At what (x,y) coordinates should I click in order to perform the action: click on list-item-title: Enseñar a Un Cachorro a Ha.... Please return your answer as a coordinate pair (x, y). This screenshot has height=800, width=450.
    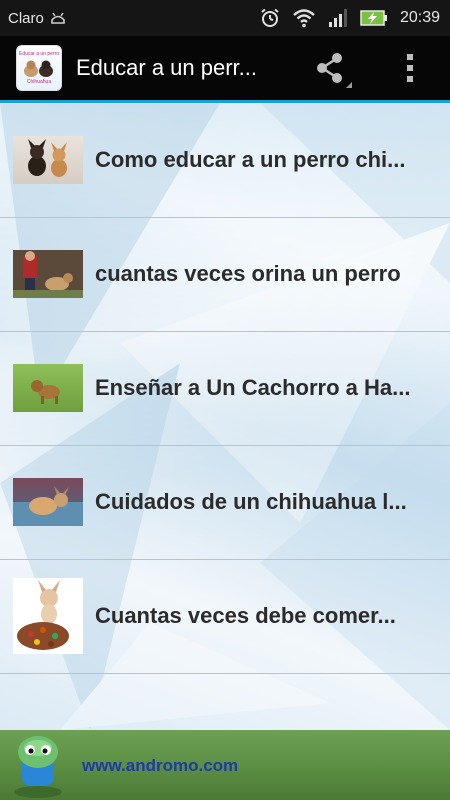
    Looking at the image, I should click on (253, 387).